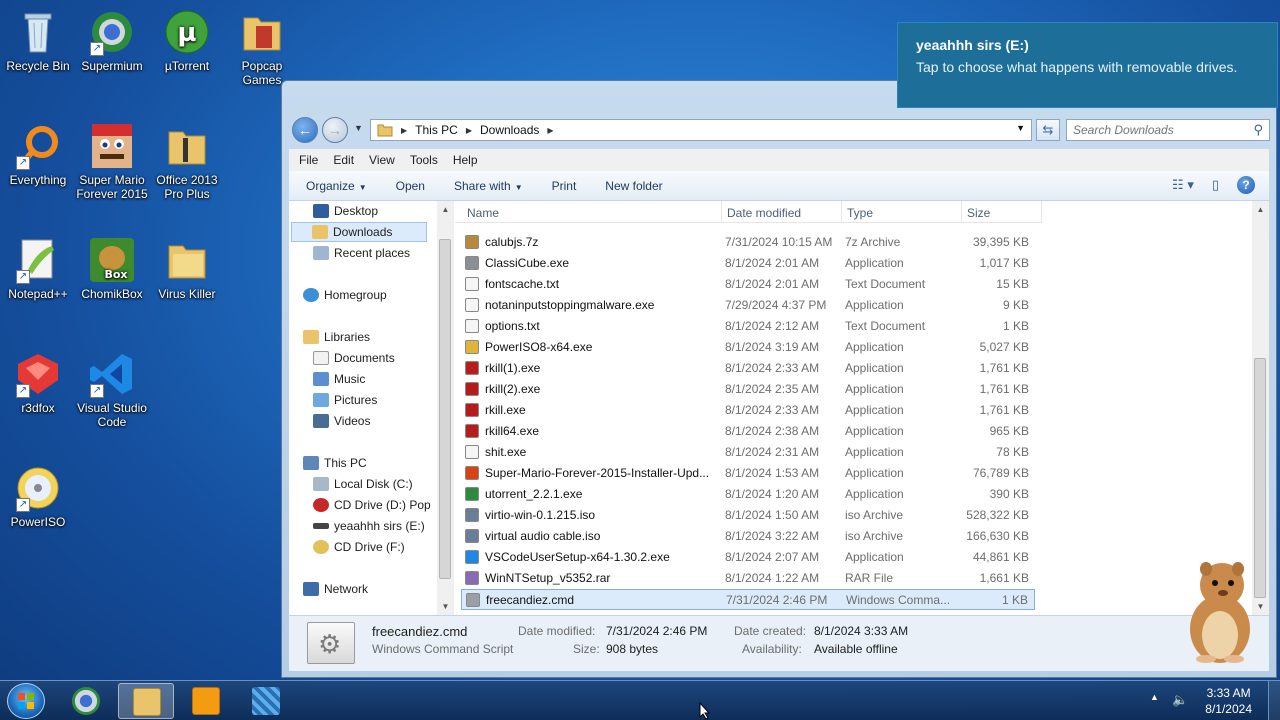 The width and height of the screenshot is (1280, 720). Describe the element at coordinates (509, 130) in the screenshot. I see `breadcrumb-downloads: Downloads` at that location.